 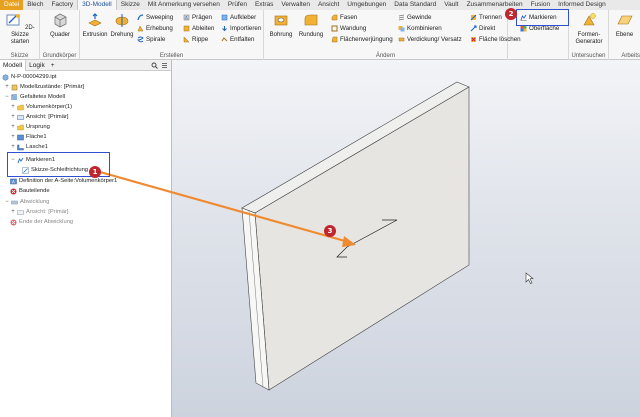 I want to click on verdickung-button: Verdickung/ Versatz, so click(x=430, y=39).